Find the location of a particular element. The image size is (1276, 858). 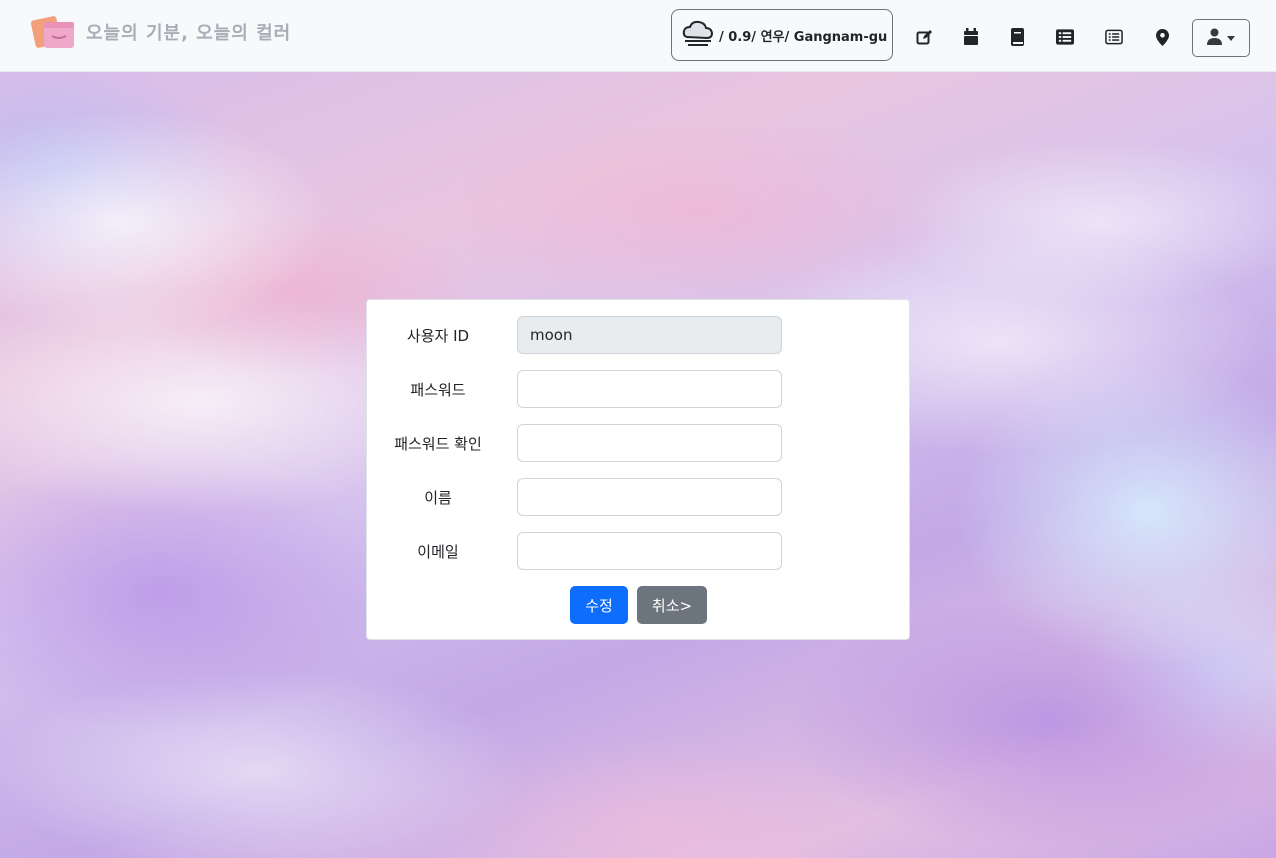

password-label: 패스워드 is located at coordinates (438, 389).